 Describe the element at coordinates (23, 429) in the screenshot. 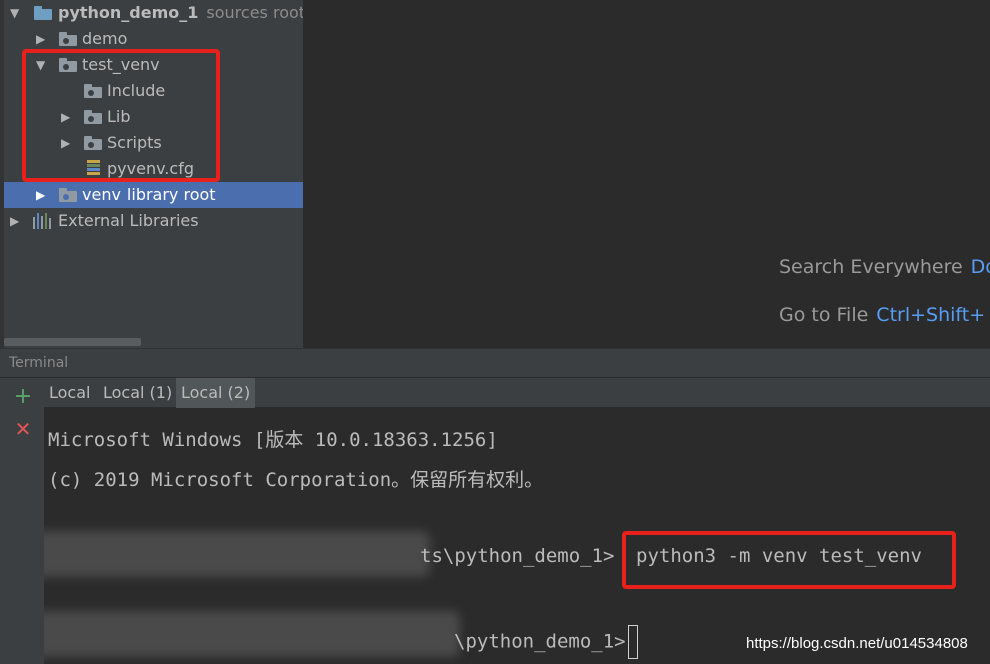

I see `close-terminal-icon: ✕` at that location.